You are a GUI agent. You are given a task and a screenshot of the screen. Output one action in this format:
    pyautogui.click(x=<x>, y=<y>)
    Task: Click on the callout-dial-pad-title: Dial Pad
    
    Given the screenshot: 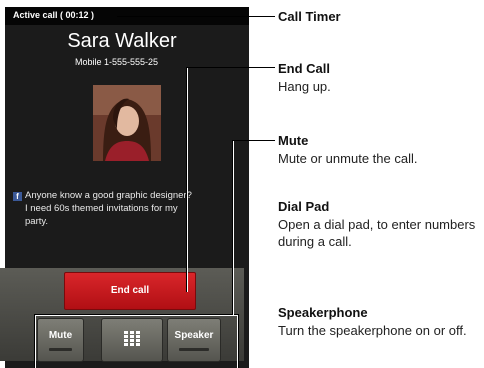 What is the action you would take?
    pyautogui.click(x=304, y=206)
    